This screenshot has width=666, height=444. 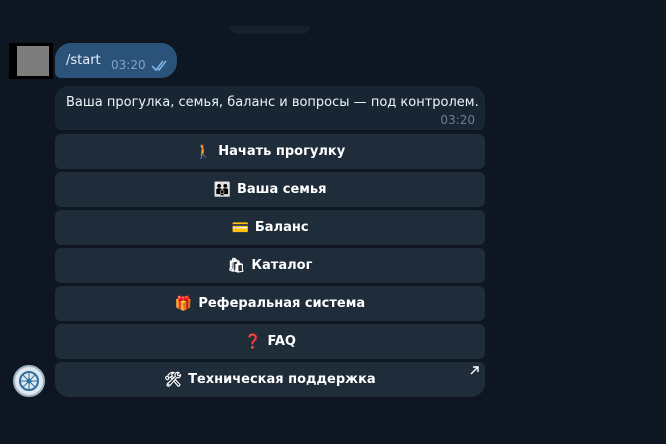 What do you see at coordinates (173, 379) in the screenshot?
I see `tools-icon: 🛠` at bounding box center [173, 379].